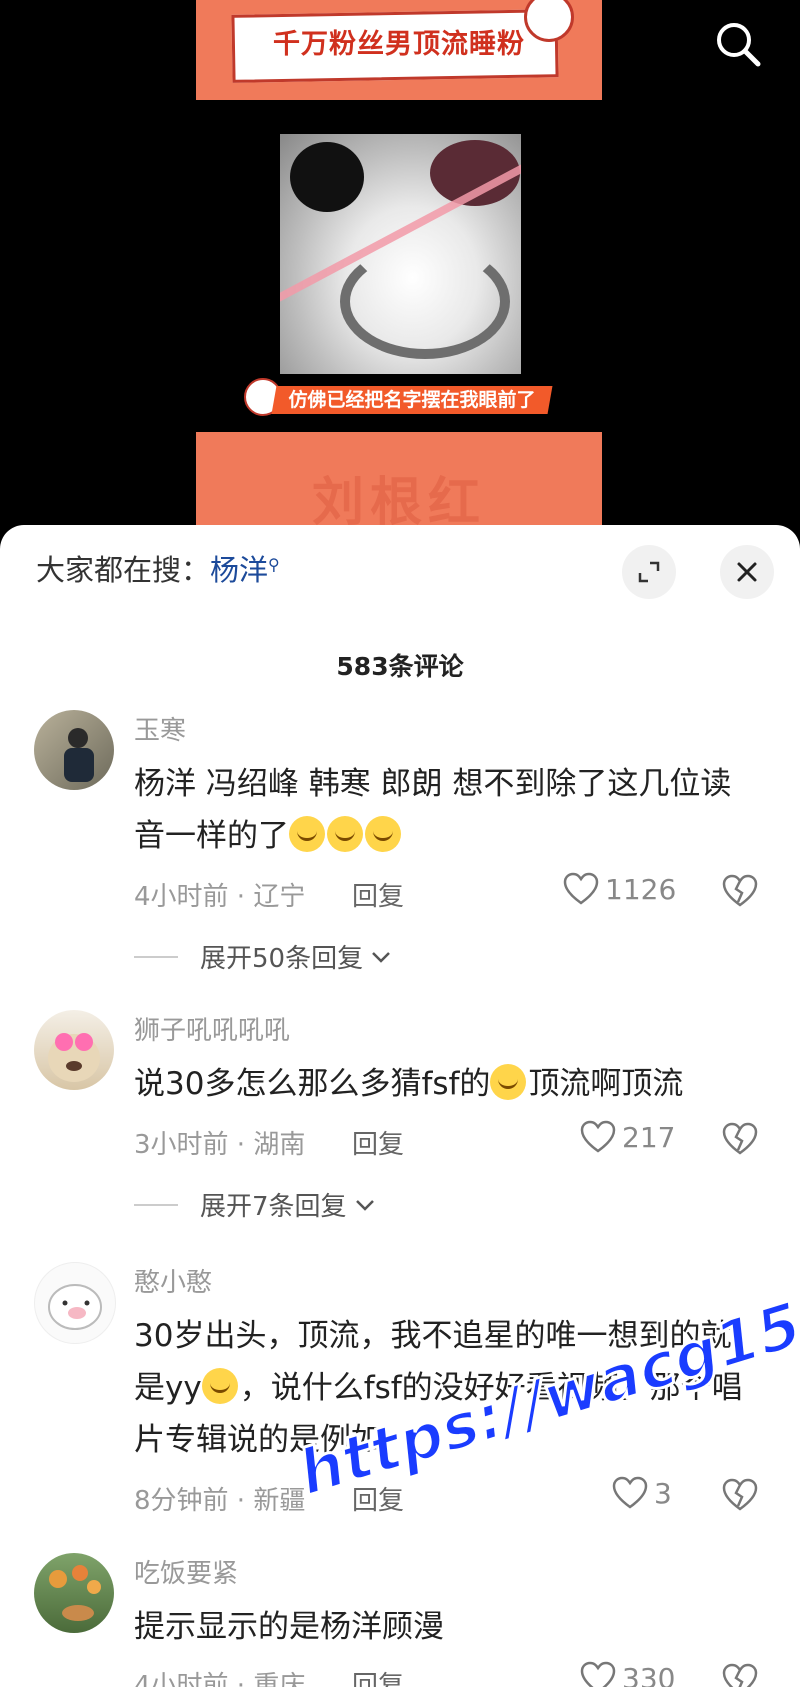 This screenshot has width=800, height=1687. I want to click on like-button: 330, so click(627, 1674).